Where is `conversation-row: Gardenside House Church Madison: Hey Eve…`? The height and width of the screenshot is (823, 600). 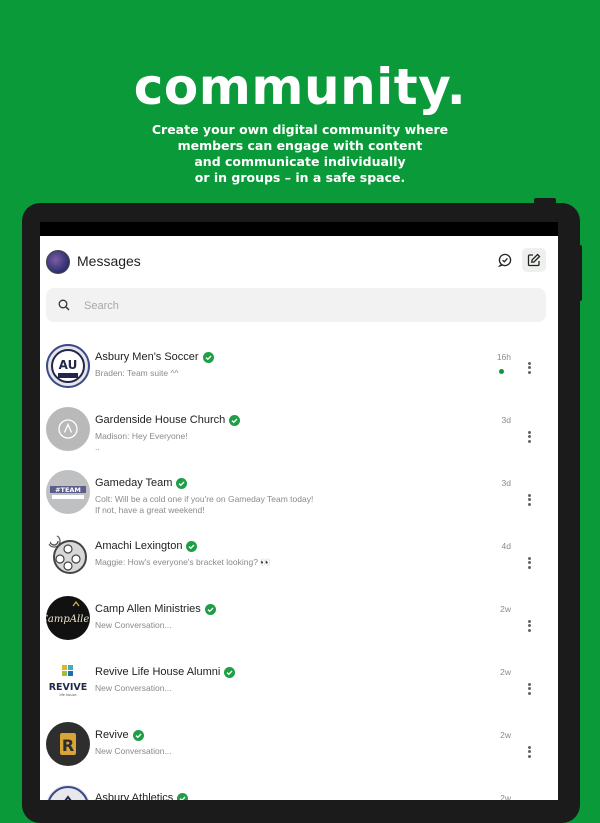 conversation-row: Gardenside House Church Madison: Hey Eve… is located at coordinates (299, 430).